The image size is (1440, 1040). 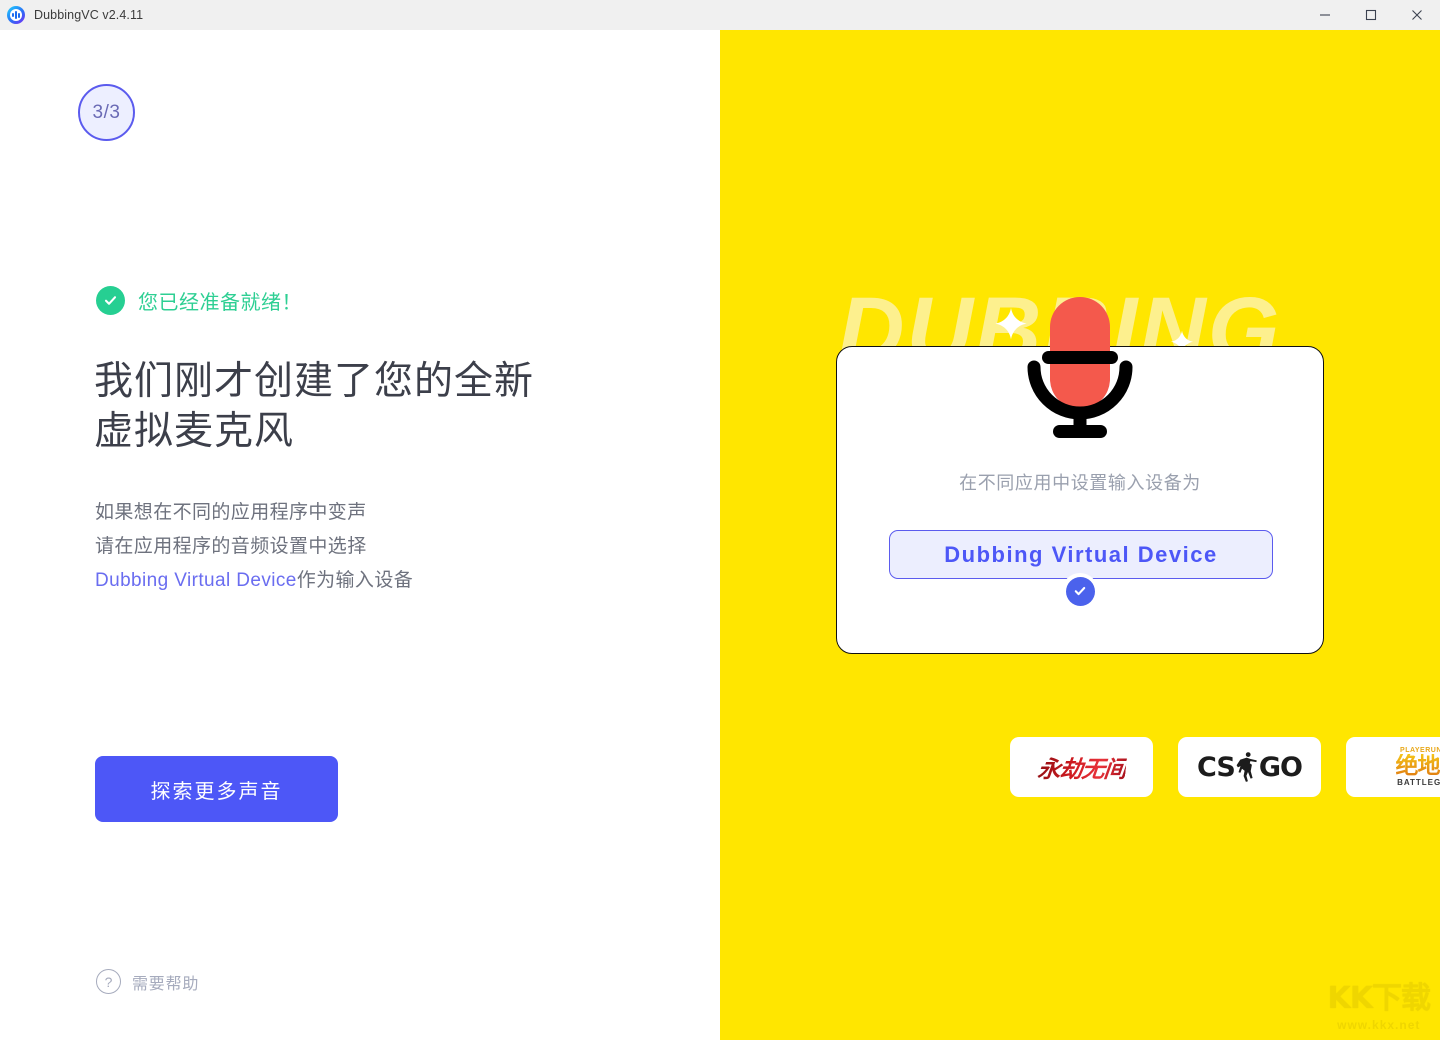 What do you see at coordinates (216, 789) in the screenshot?
I see `explore-more-voices-button: 探索更多声音` at bounding box center [216, 789].